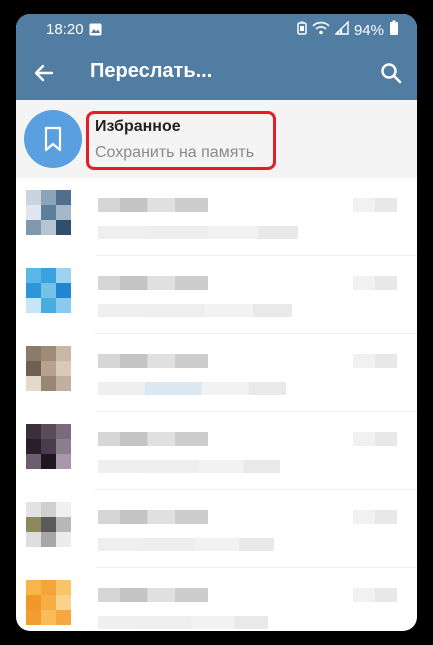 The image size is (433, 645). I want to click on status-indicators: 94%, so click(348, 30).